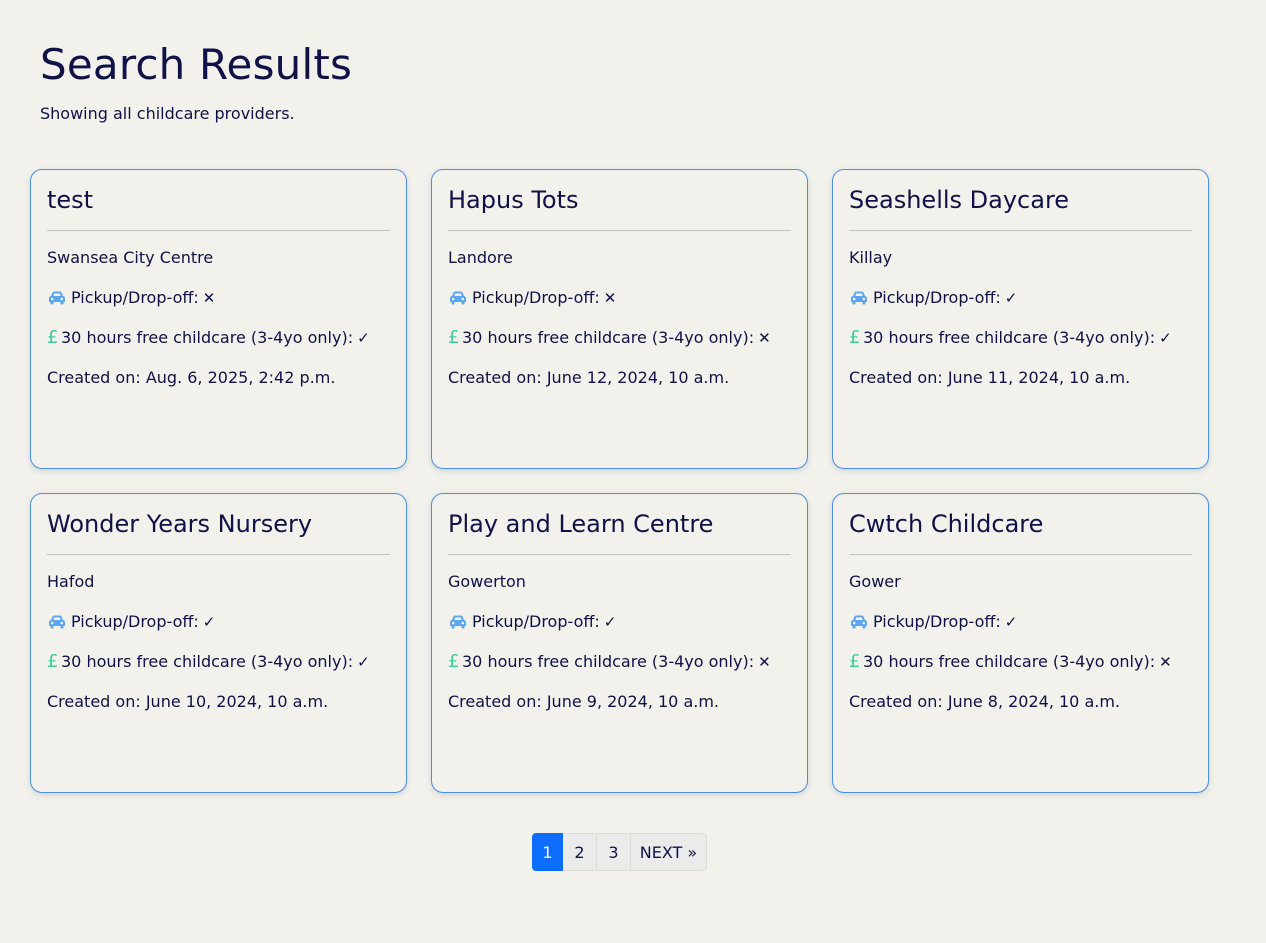 Image resolution: width=1266 pixels, height=943 pixels. Describe the element at coordinates (218, 531) in the screenshot. I see `provider-name: Wonder Years Nursery` at that location.